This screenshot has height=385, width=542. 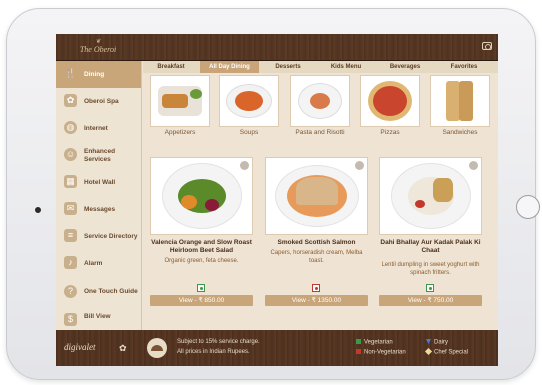 I want to click on category-soups: Soups, so click(x=249, y=105).